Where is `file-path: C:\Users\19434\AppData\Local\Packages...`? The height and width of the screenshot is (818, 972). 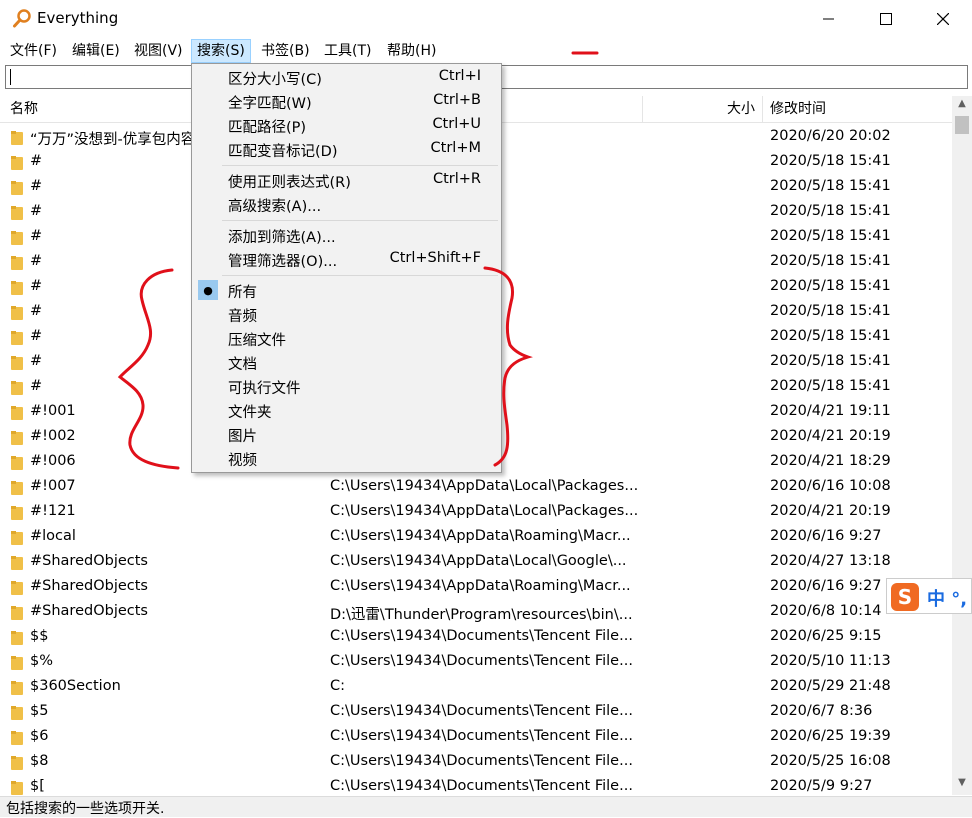
file-path: C:\Users\19434\AppData\Local\Packages... is located at coordinates (484, 511).